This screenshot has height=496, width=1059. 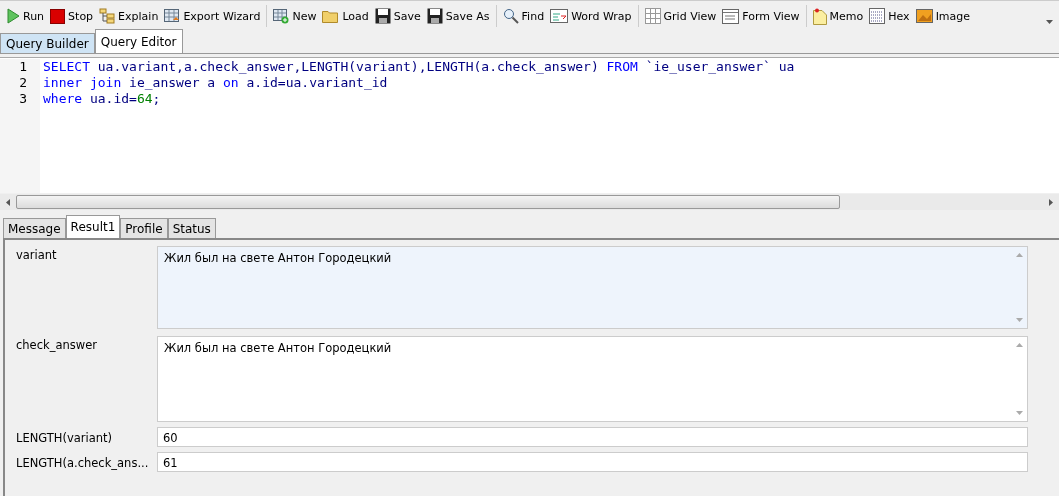 What do you see at coordinates (107, 16) in the screenshot?
I see `hierarchy-icon` at bounding box center [107, 16].